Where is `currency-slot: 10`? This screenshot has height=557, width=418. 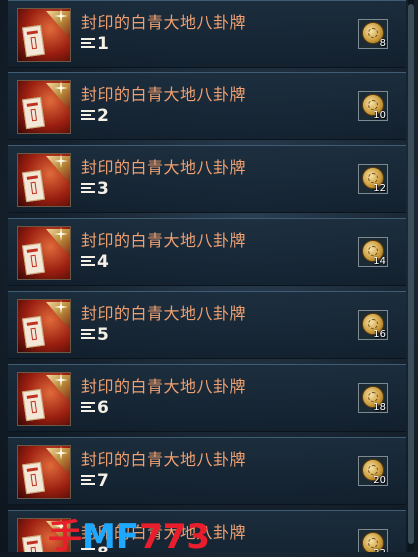 currency-slot: 10 is located at coordinates (373, 106).